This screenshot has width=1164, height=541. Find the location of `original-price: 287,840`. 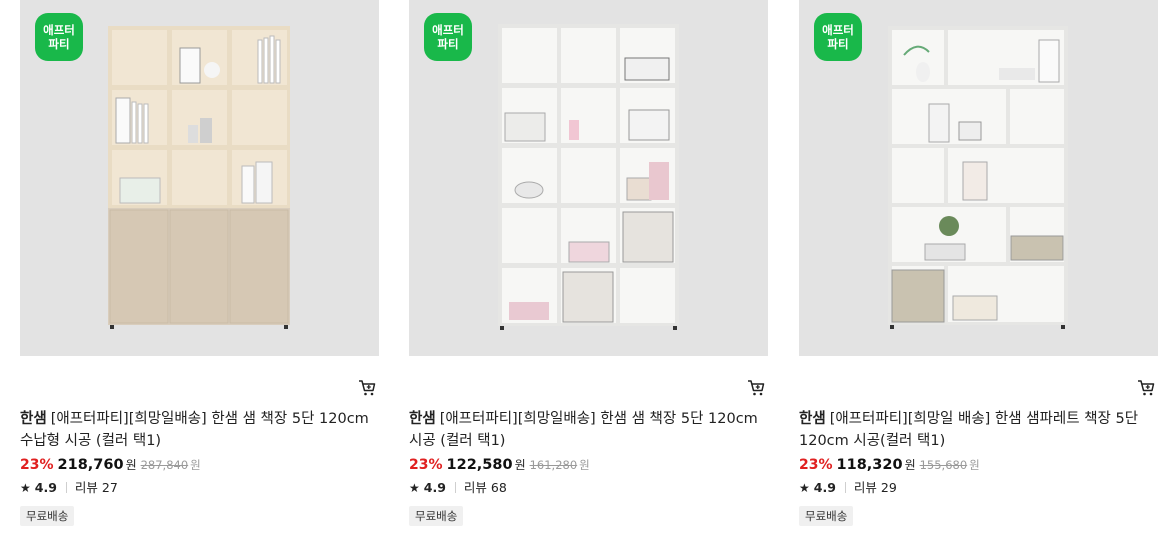

original-price: 287,840 is located at coordinates (164, 465).